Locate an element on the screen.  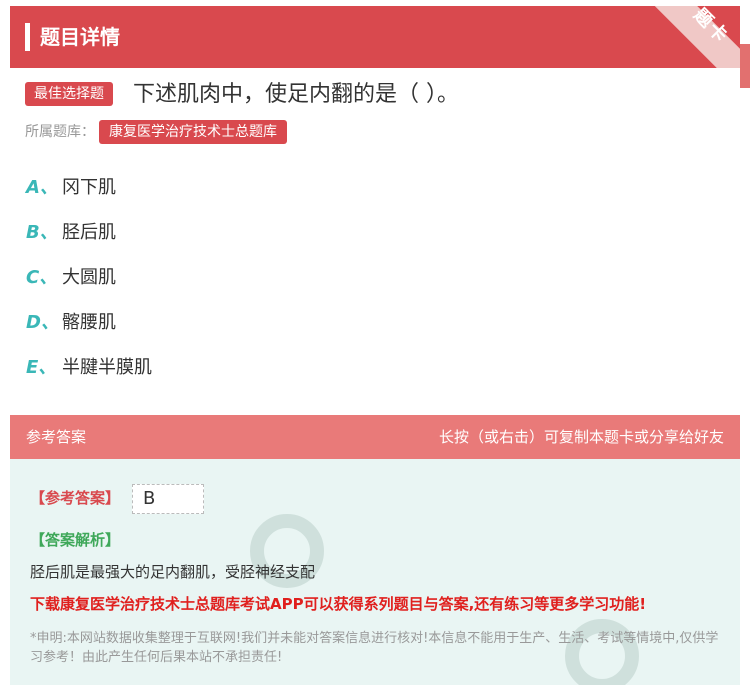
analysis-text: 胫后肌是最强大的足内翻肌，受胫神经支配 is located at coordinates (173, 572).